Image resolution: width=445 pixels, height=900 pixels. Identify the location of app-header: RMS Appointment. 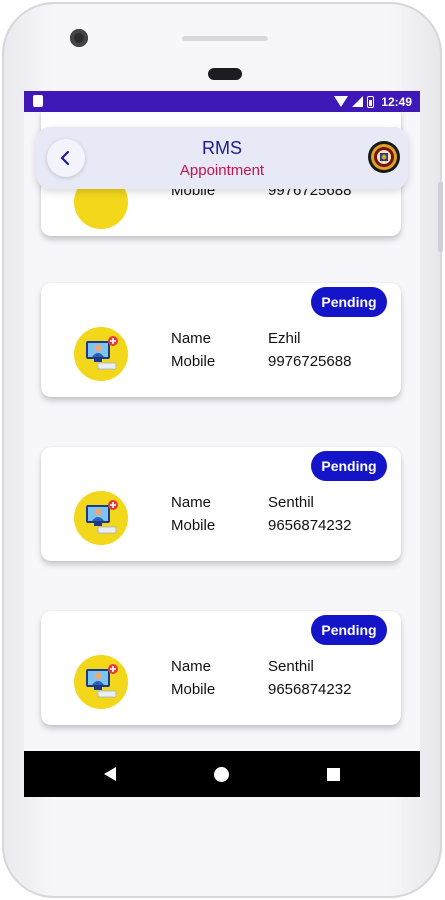
(222, 158).